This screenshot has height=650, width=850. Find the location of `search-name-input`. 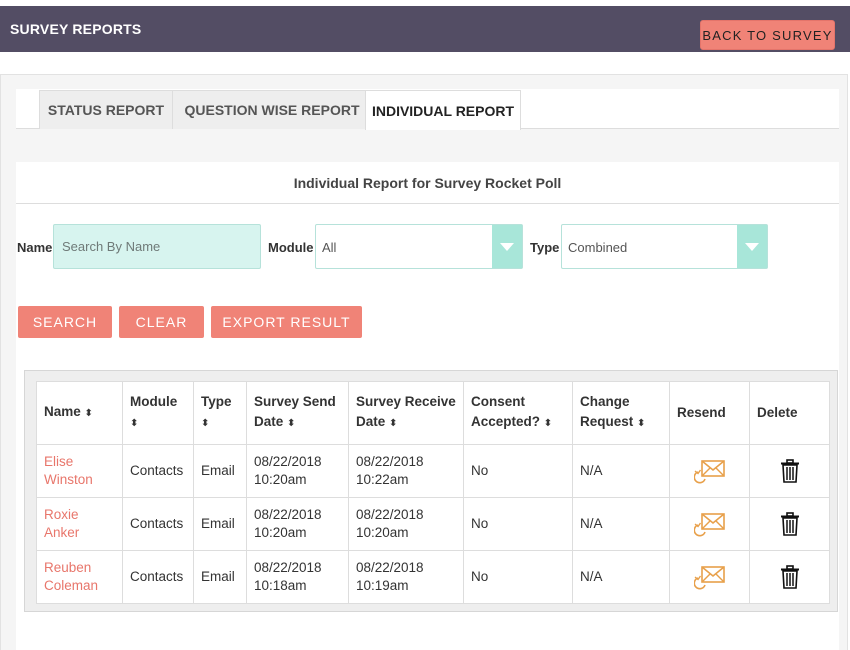

search-name-input is located at coordinates (157, 246).